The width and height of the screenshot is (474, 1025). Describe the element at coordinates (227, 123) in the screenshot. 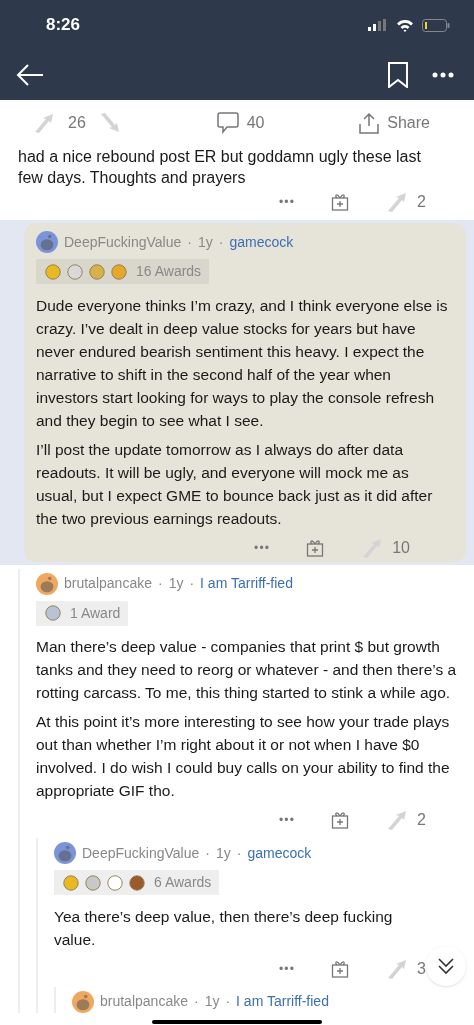

I see `comment-icon` at that location.